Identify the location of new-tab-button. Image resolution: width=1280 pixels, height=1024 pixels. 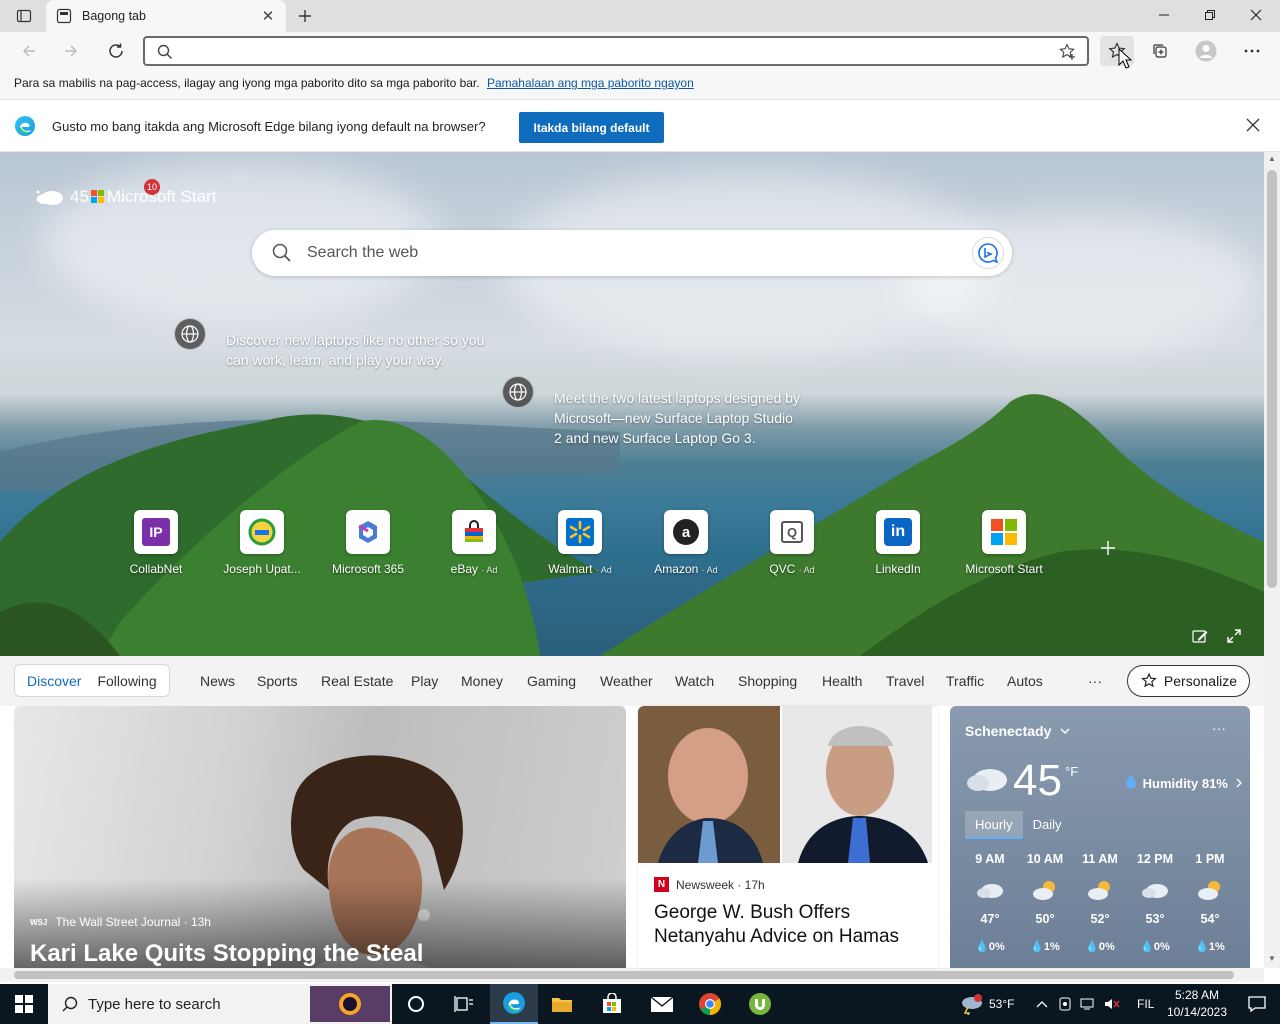
(305, 16).